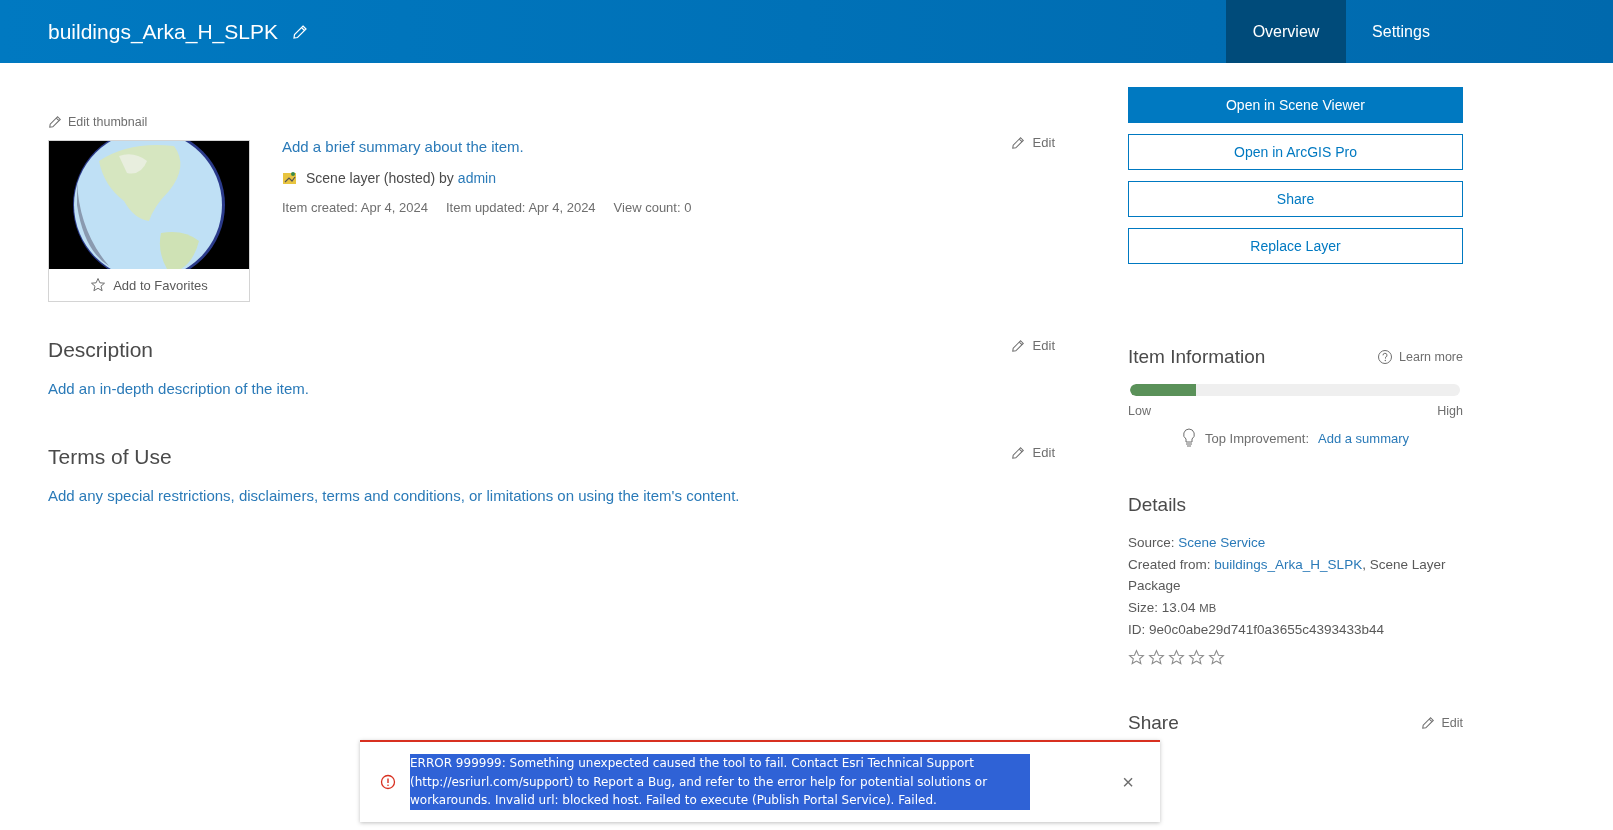 This screenshot has width=1613, height=830. What do you see at coordinates (178, 388) in the screenshot?
I see `section-link: Add an in-depth description of the item.` at bounding box center [178, 388].